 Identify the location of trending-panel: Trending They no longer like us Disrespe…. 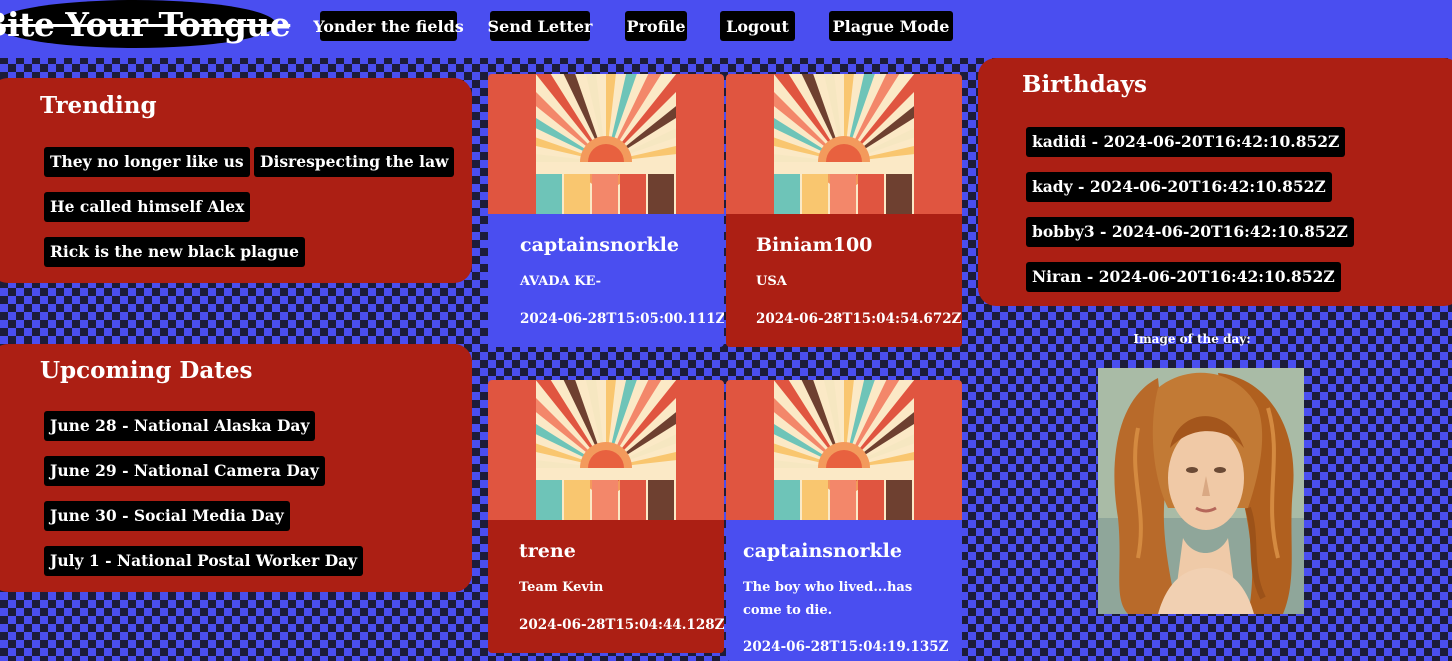
(236, 180).